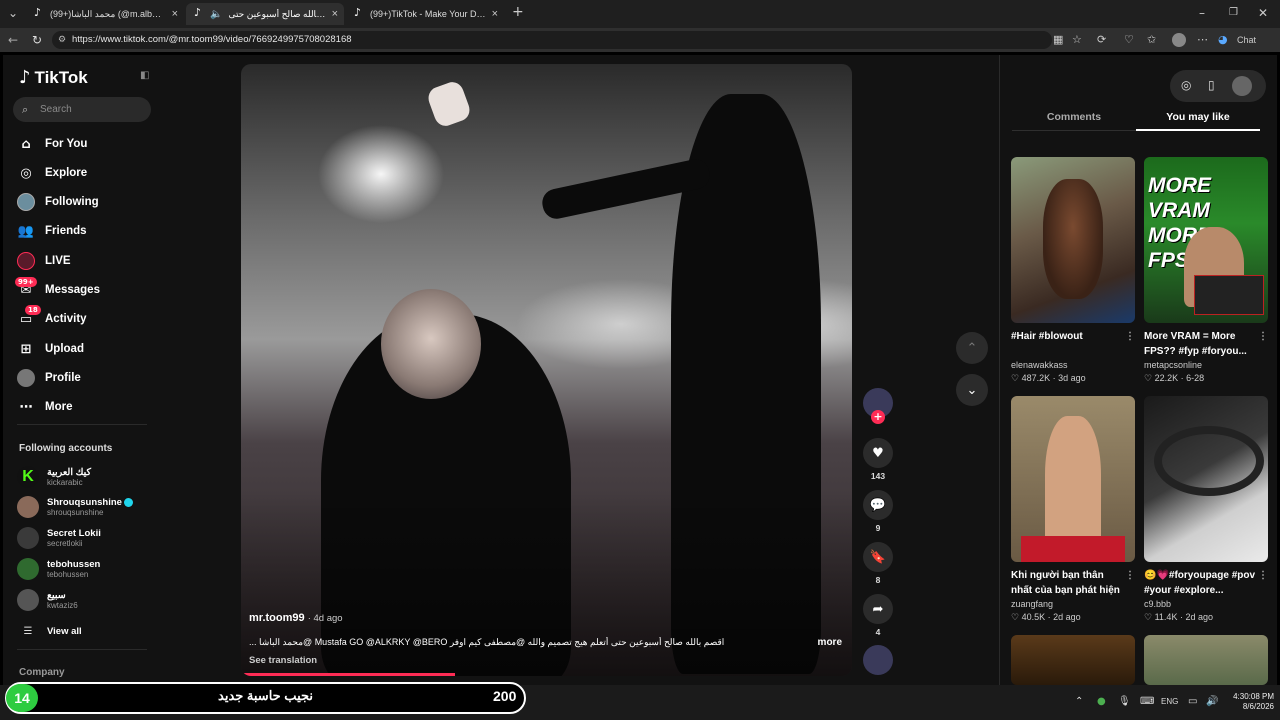  I want to click on nav-activity: ▭ 18 Activity, so click(87, 318).